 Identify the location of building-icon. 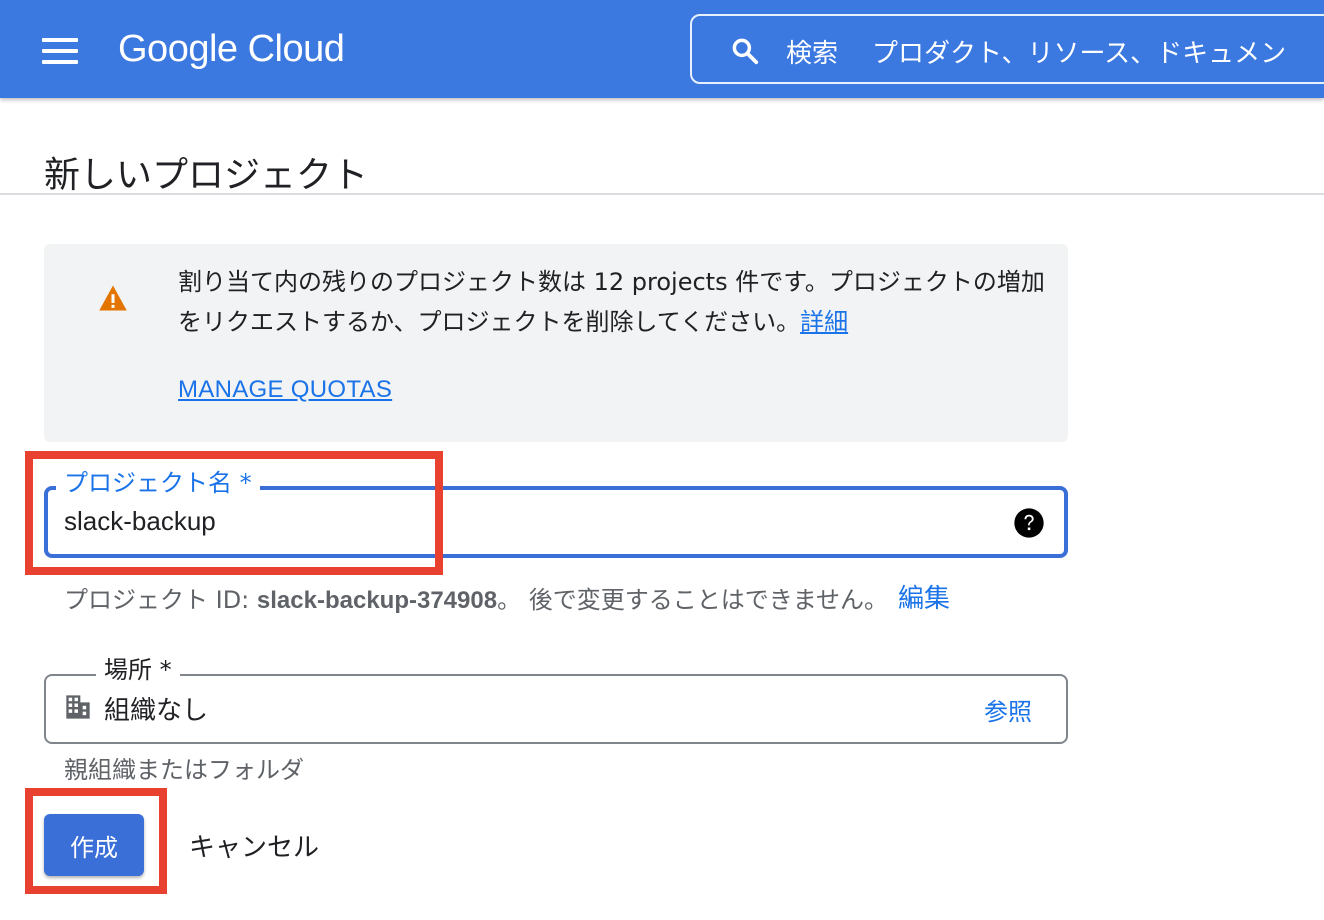
(78, 707).